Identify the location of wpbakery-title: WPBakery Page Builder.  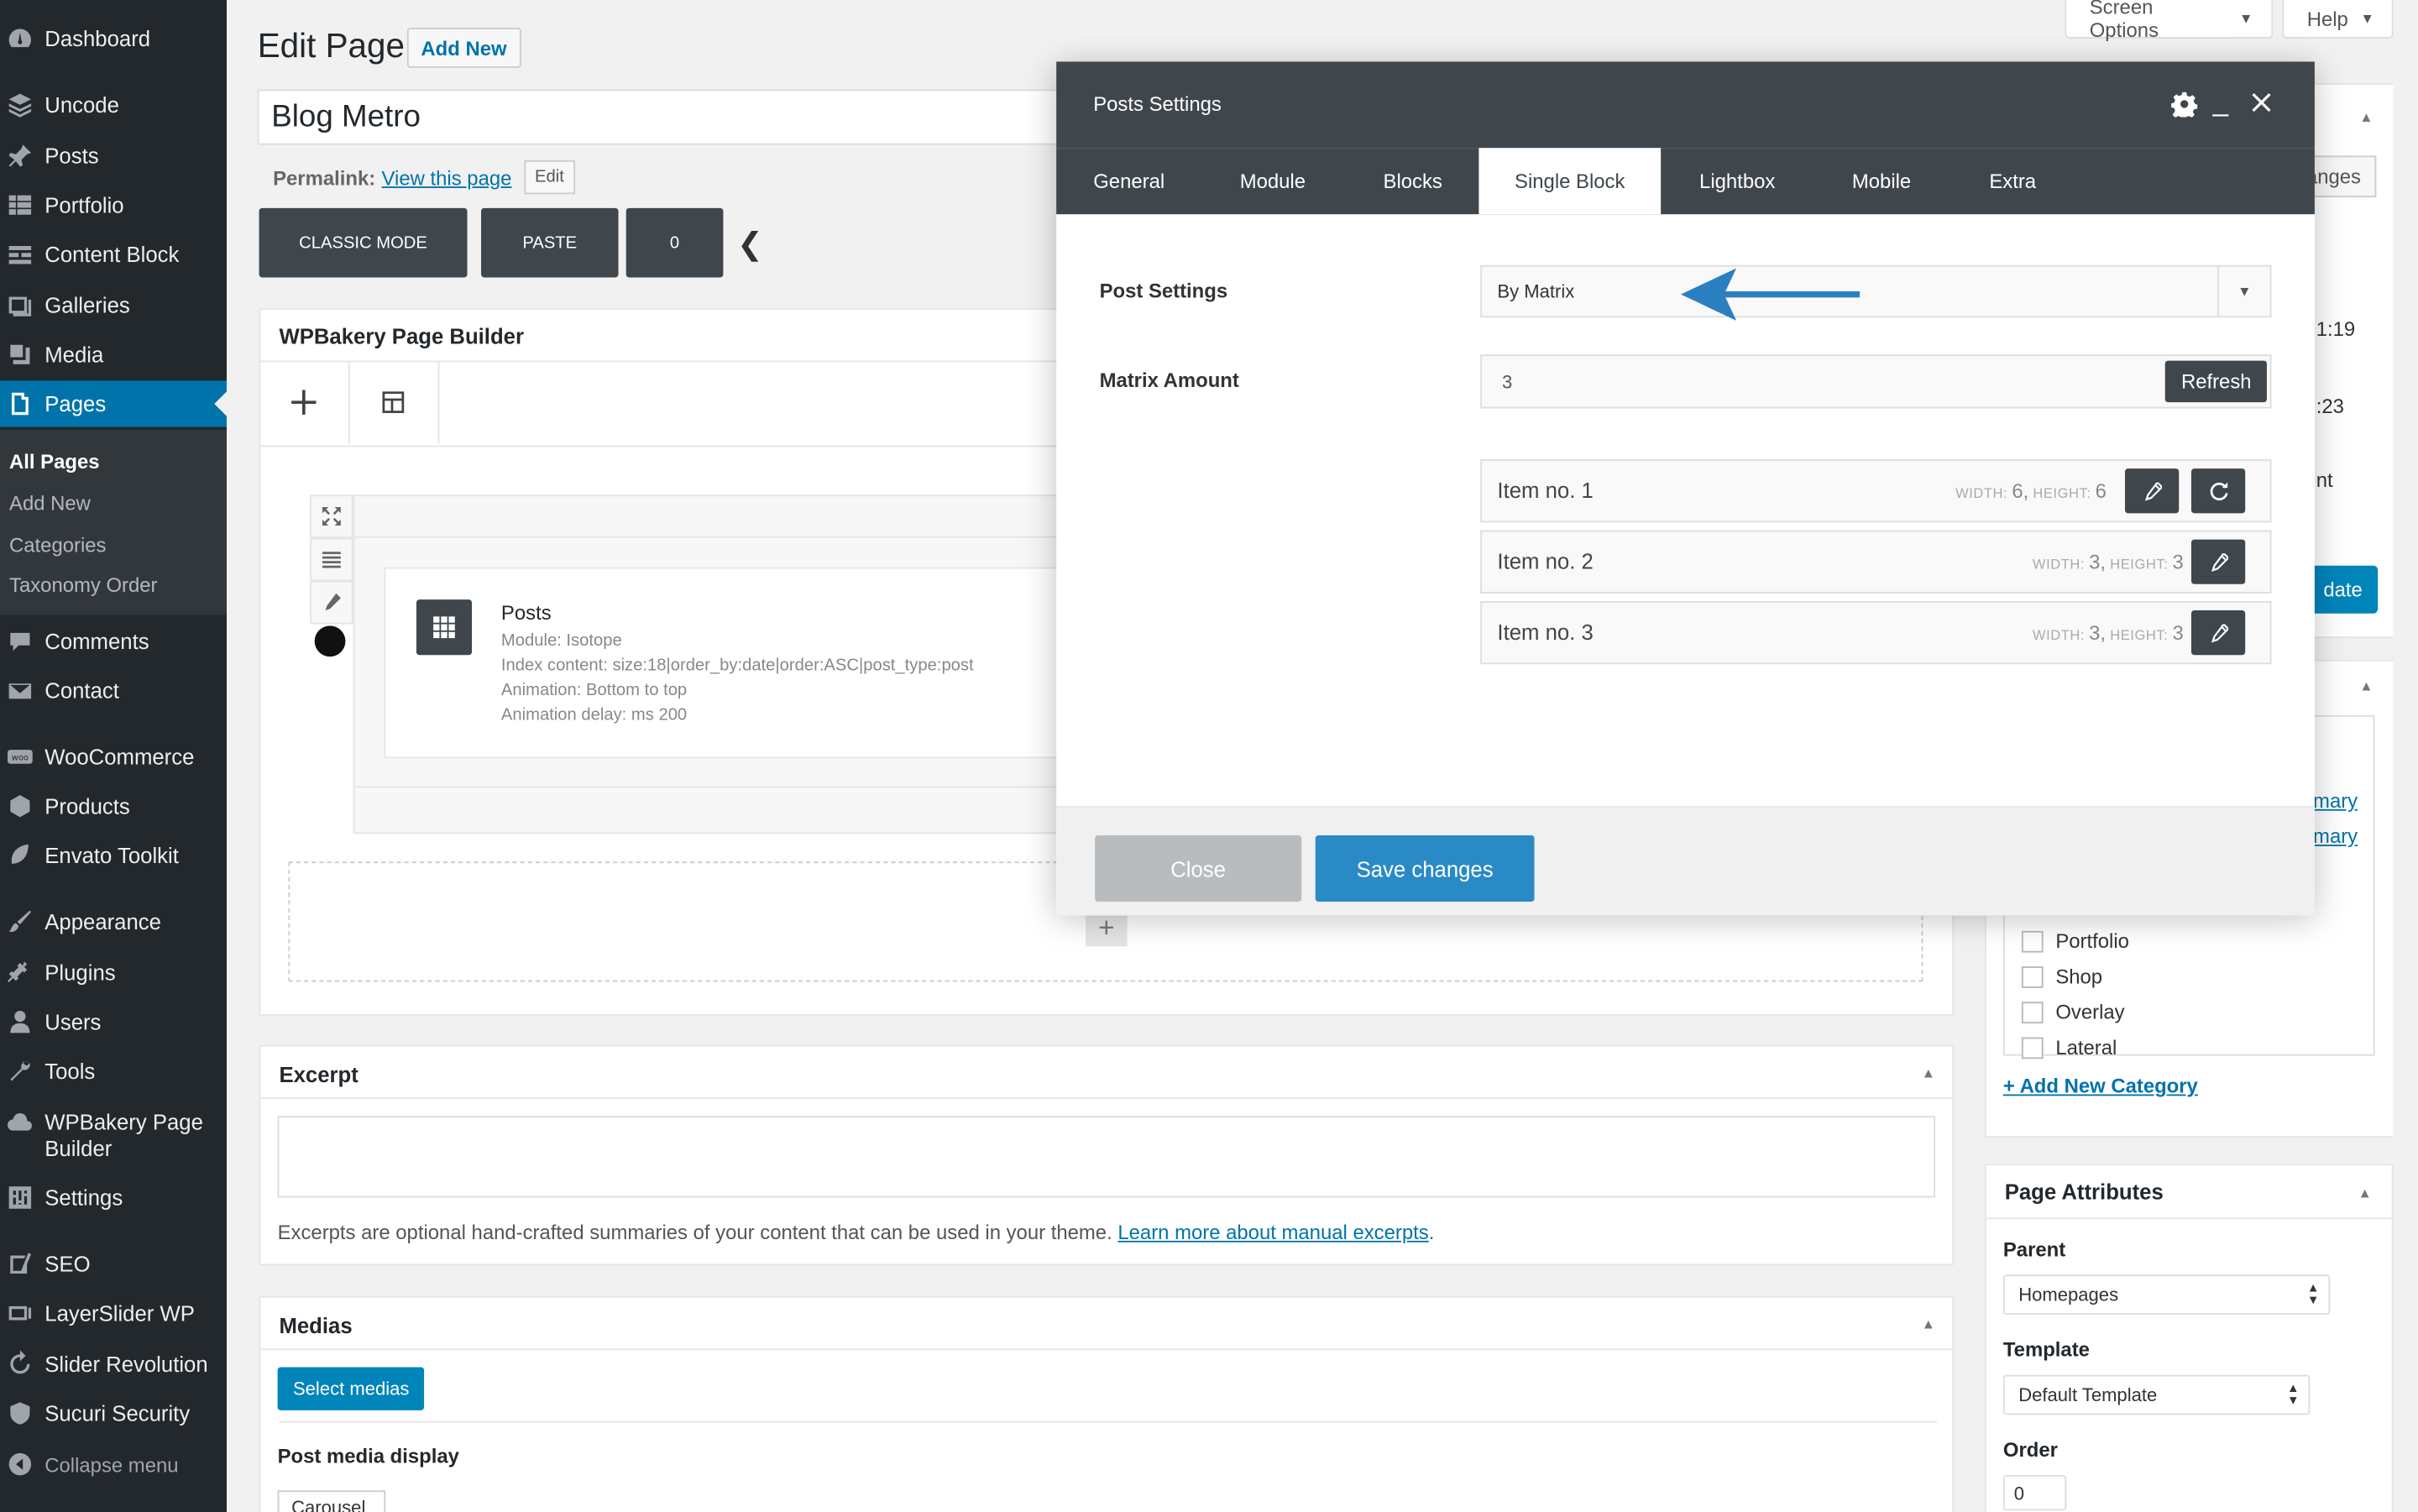
(401, 335).